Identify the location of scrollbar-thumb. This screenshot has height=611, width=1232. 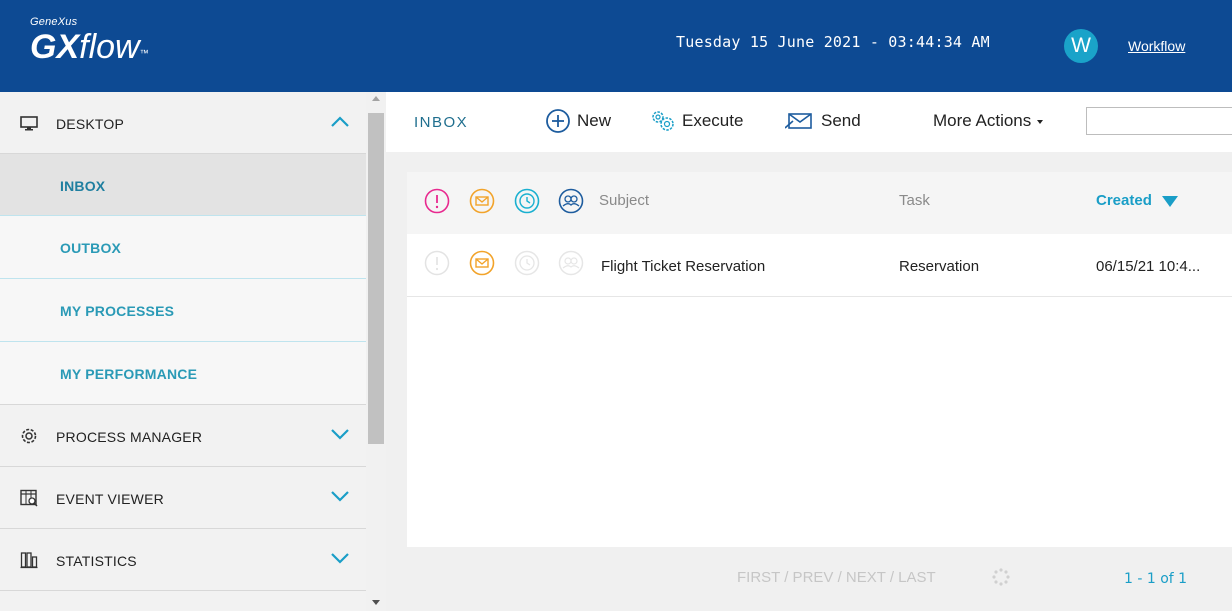
(376, 278).